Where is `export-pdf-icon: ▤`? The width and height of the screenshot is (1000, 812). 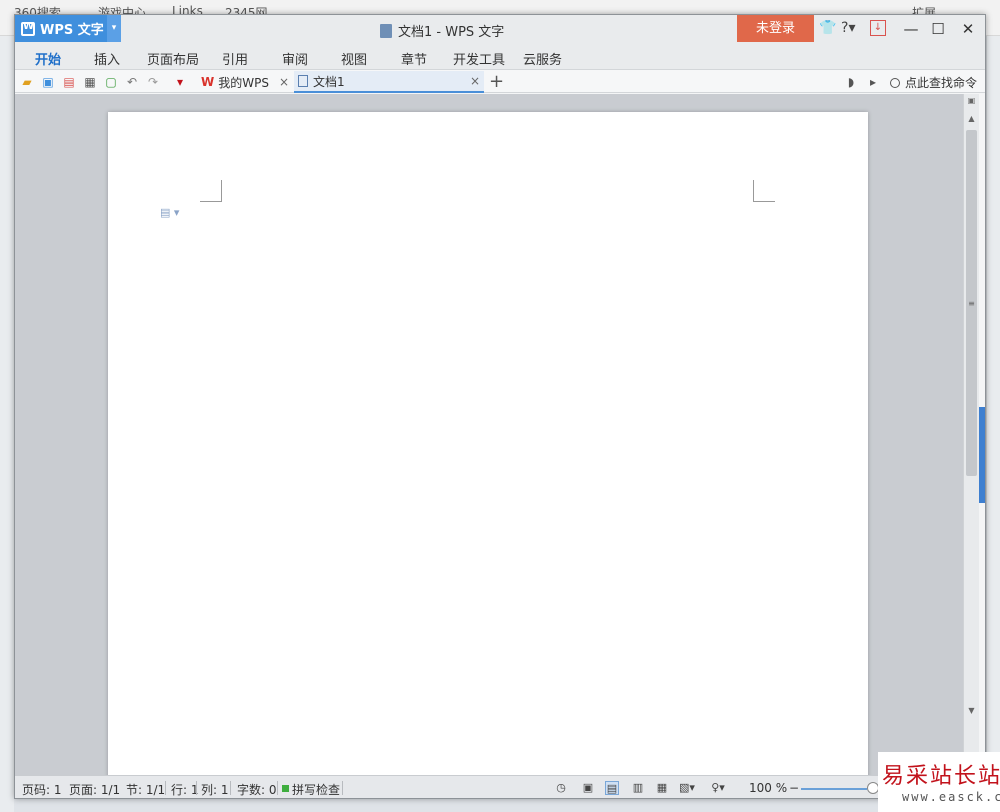 export-pdf-icon: ▤ is located at coordinates (69, 82).